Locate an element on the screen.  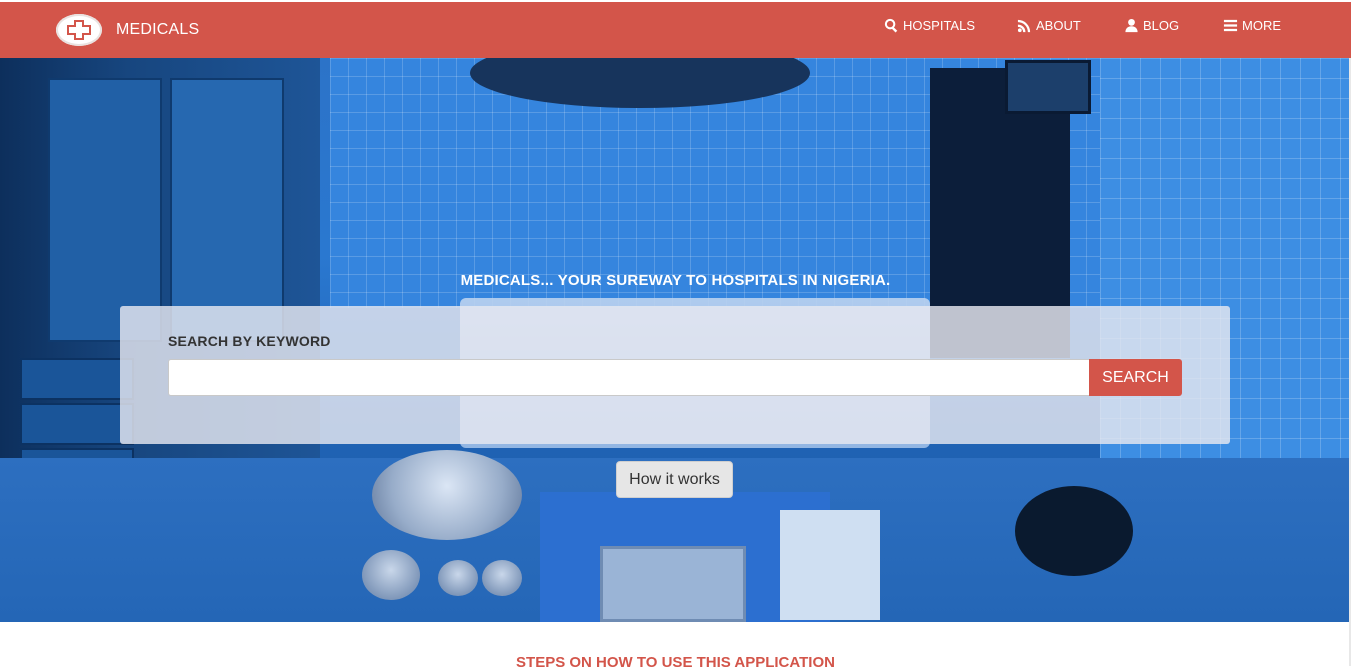
nav-item-label: BLOG is located at coordinates (1161, 25).